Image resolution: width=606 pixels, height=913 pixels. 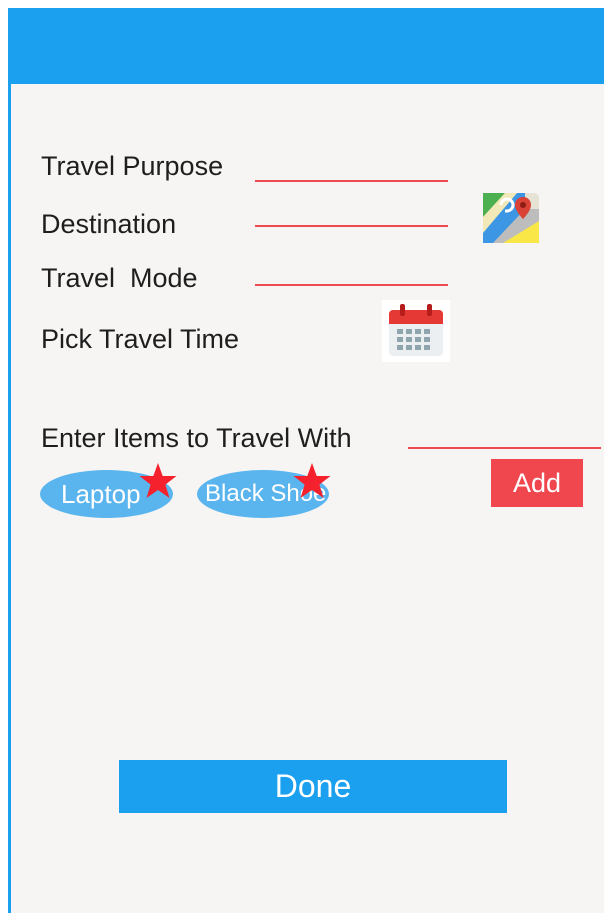 What do you see at coordinates (313, 786) in the screenshot?
I see `done-button: Done` at bounding box center [313, 786].